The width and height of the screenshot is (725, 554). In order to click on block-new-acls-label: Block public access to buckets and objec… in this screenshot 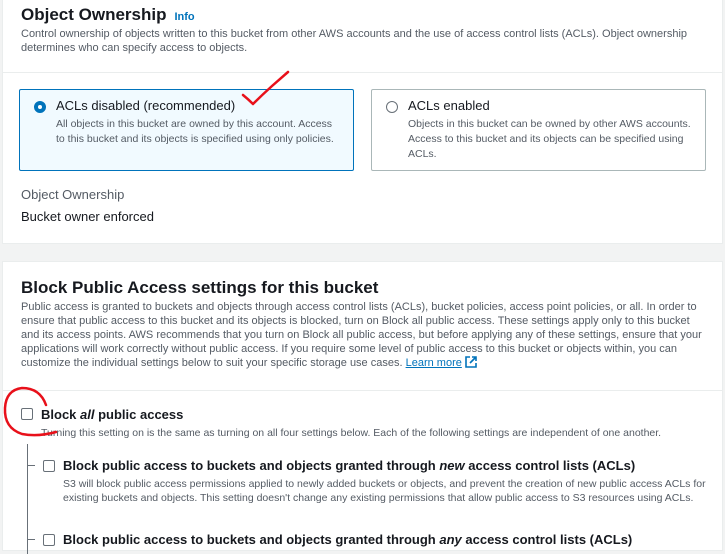, I will do `click(349, 465)`.